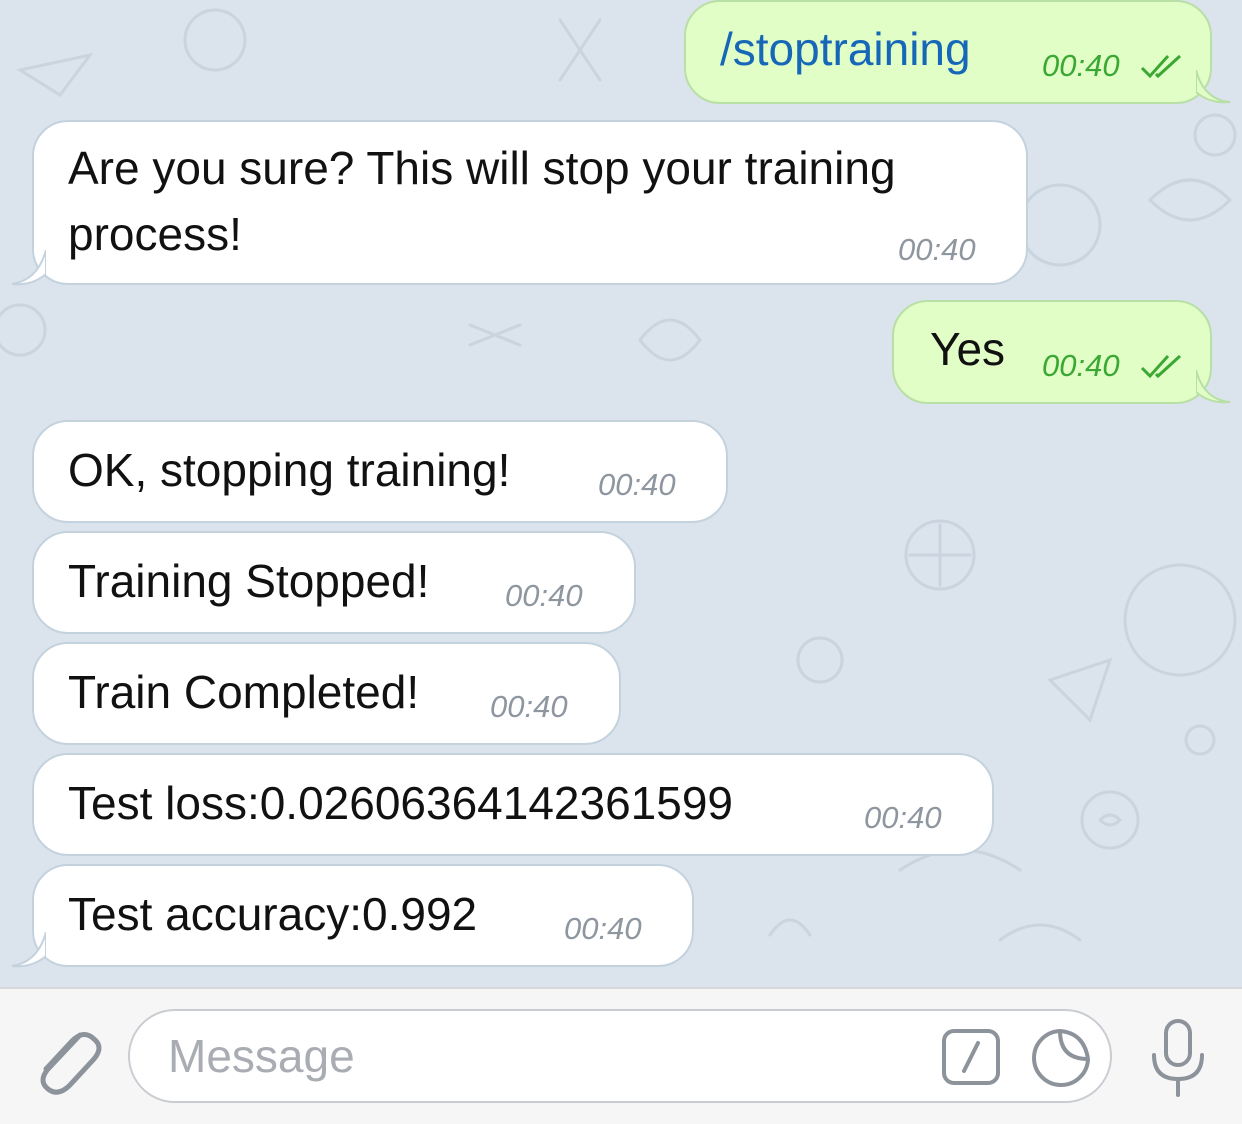 Image resolution: width=1242 pixels, height=1124 pixels. Describe the element at coordinates (845, 49) in the screenshot. I see `command-link: /stoptraining` at that location.